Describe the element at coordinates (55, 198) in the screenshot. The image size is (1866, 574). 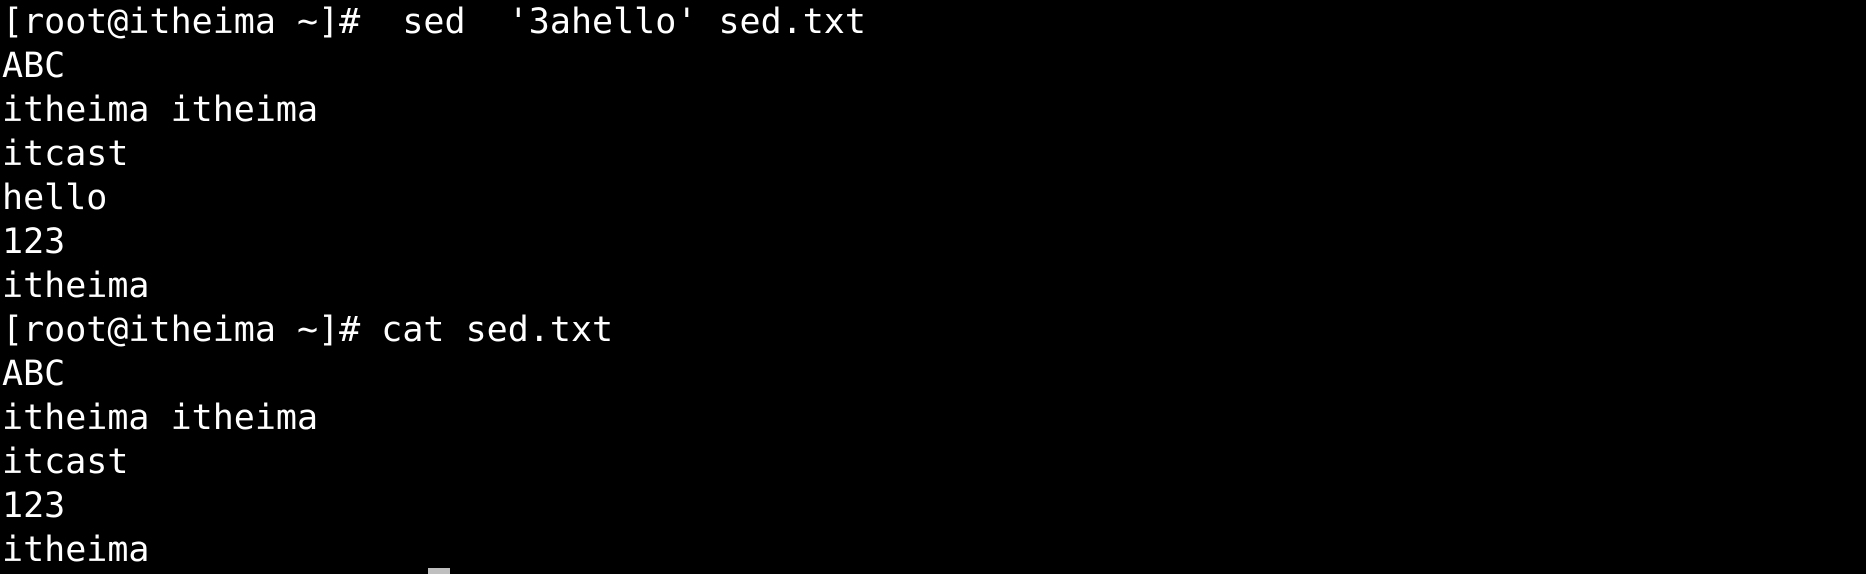
I see `output-line: hello` at that location.